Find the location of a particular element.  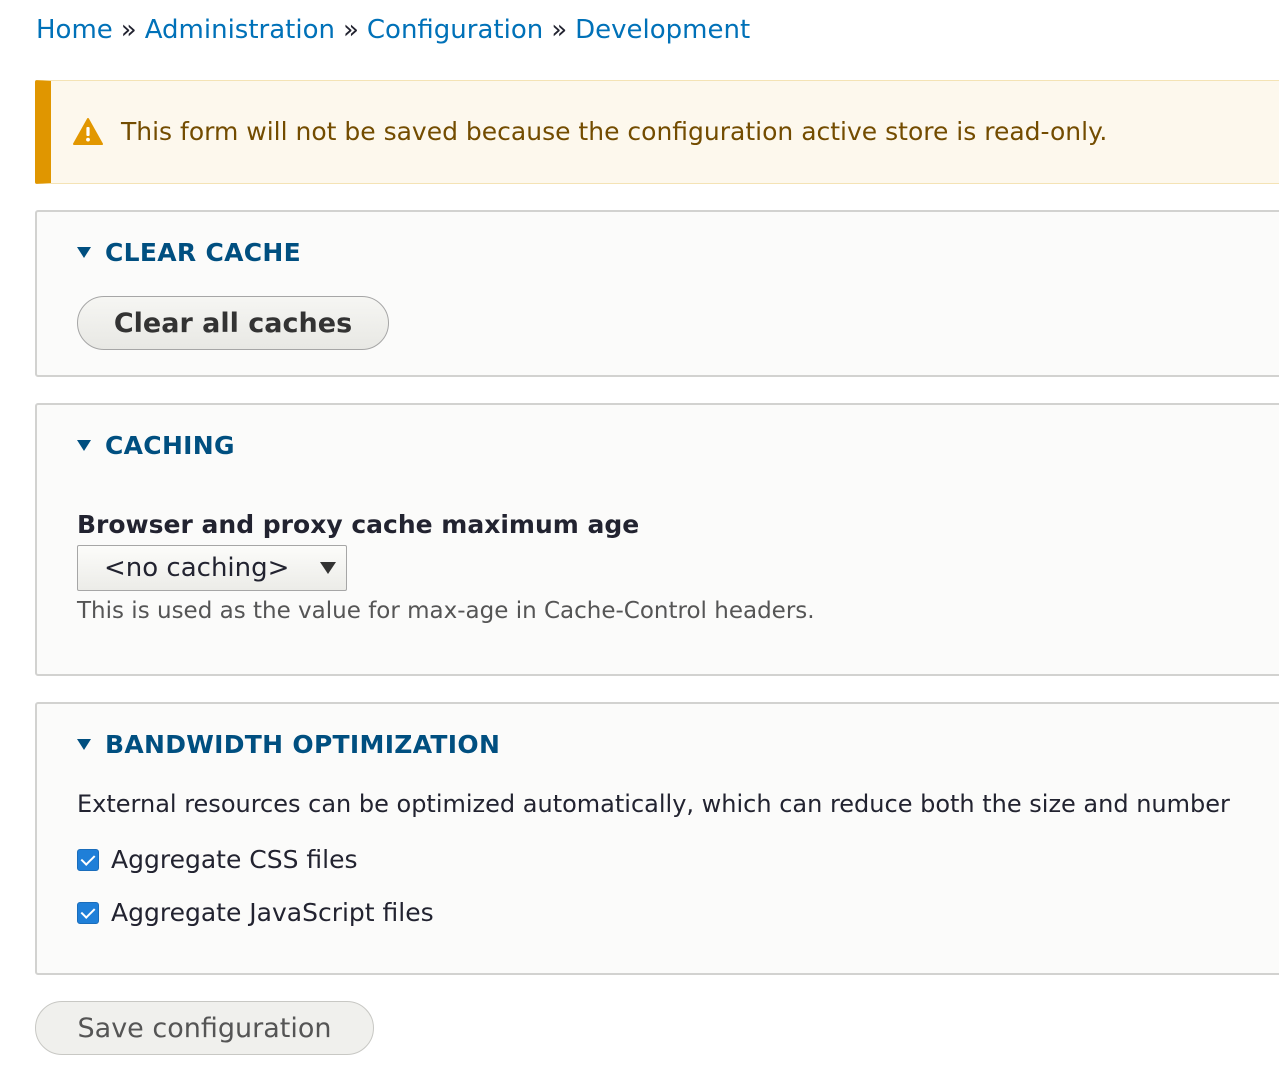

aggregate-css-label: Aggregate CSS files is located at coordinates (234, 859).